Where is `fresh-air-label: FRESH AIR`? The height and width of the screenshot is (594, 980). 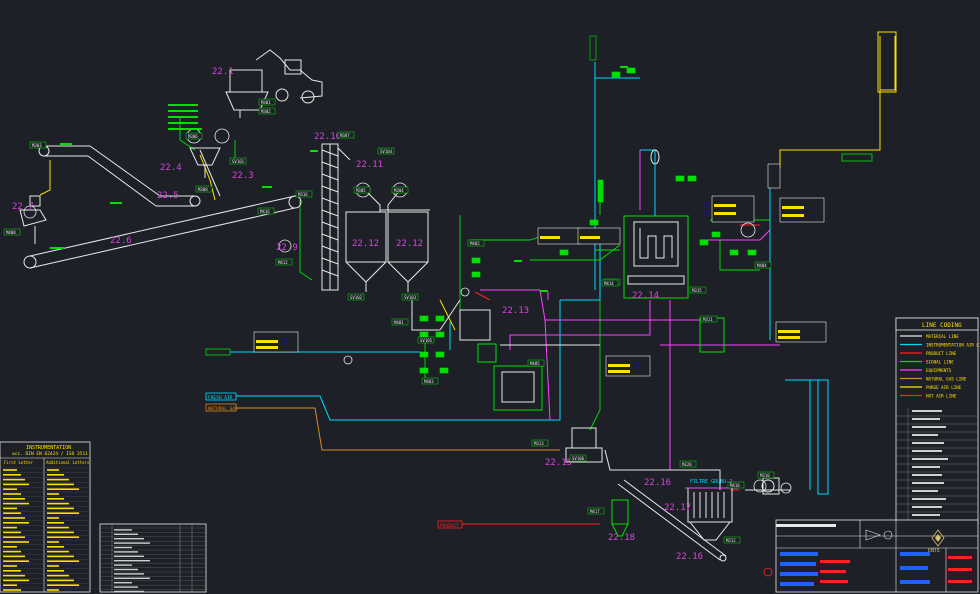
fresh-air-label: FRESH AIR is located at coordinates (220, 398).